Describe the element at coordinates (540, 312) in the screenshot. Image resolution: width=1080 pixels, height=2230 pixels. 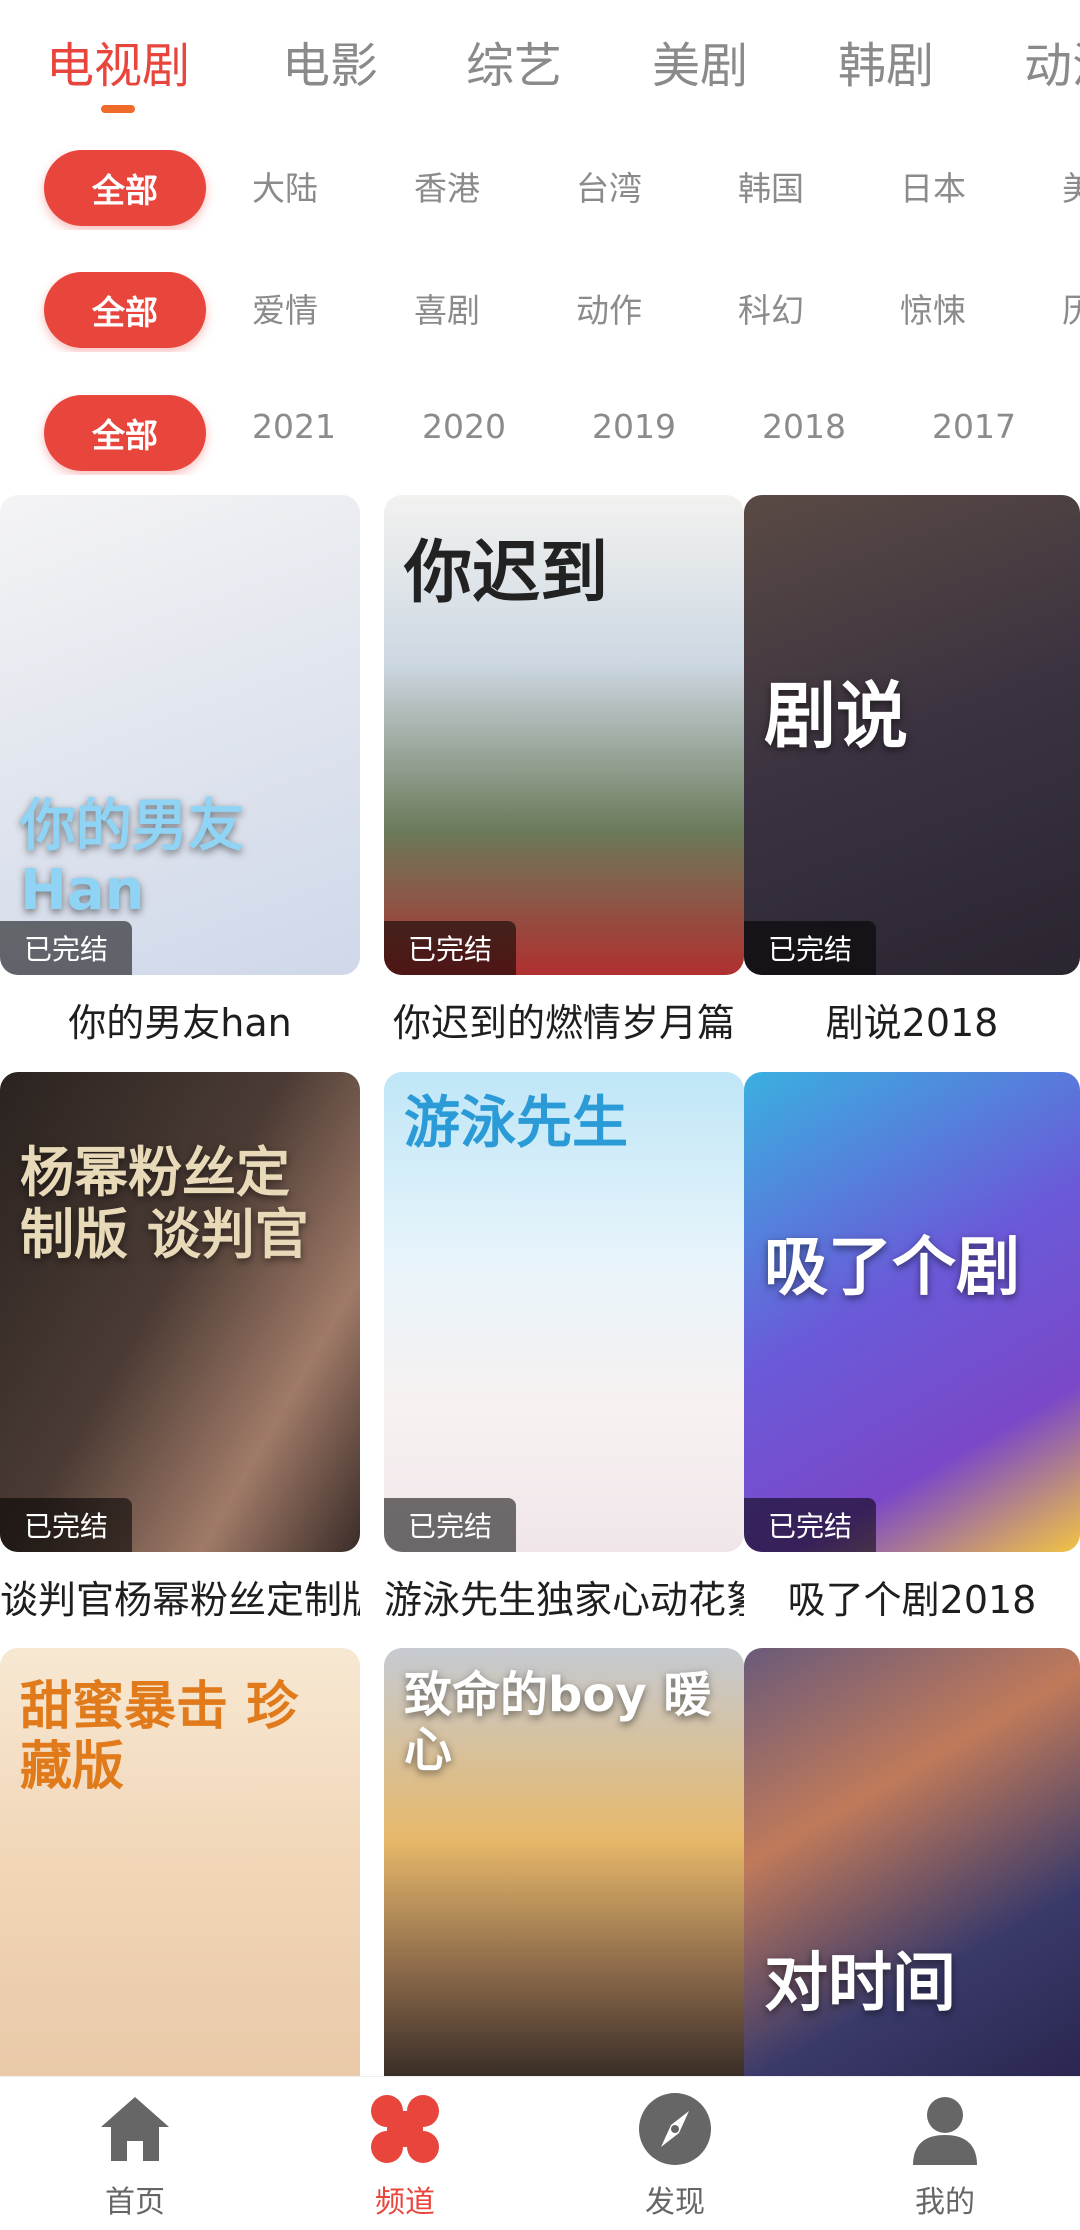
I see `genre-filter-row: 全部 爱情 喜剧 动作 科幻 惊悚 历史` at that location.